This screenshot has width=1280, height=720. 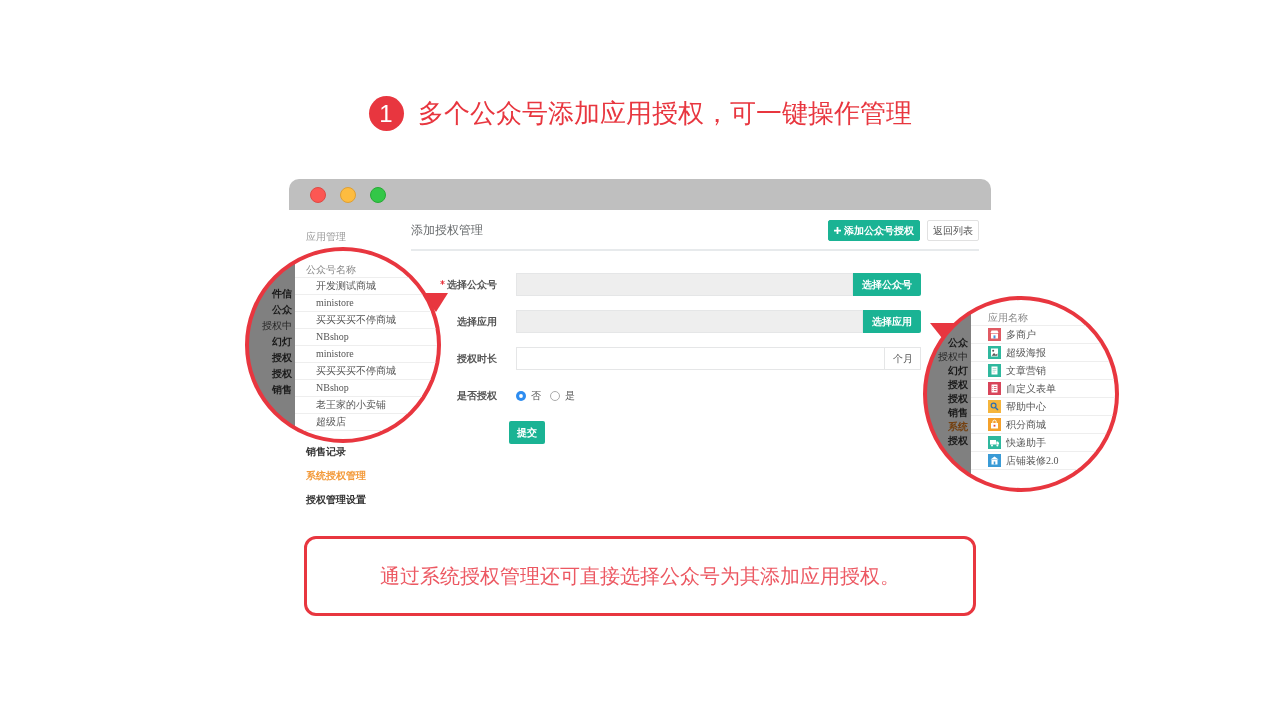 What do you see at coordinates (318, 194) in the screenshot?
I see `close-window-icon` at bounding box center [318, 194].